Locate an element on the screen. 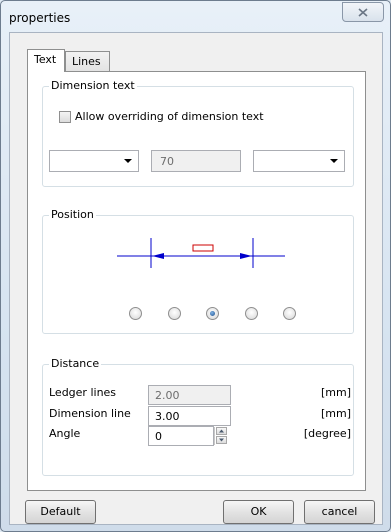 The height and width of the screenshot is (532, 391). ledger-lines-unit: [mm] is located at coordinates (335, 392).